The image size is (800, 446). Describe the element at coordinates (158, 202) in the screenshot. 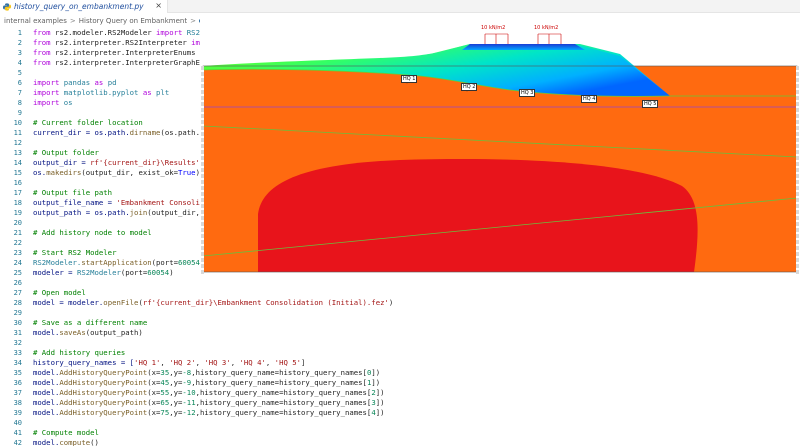

I see `code-token: 'Embankment Consoli` at that location.